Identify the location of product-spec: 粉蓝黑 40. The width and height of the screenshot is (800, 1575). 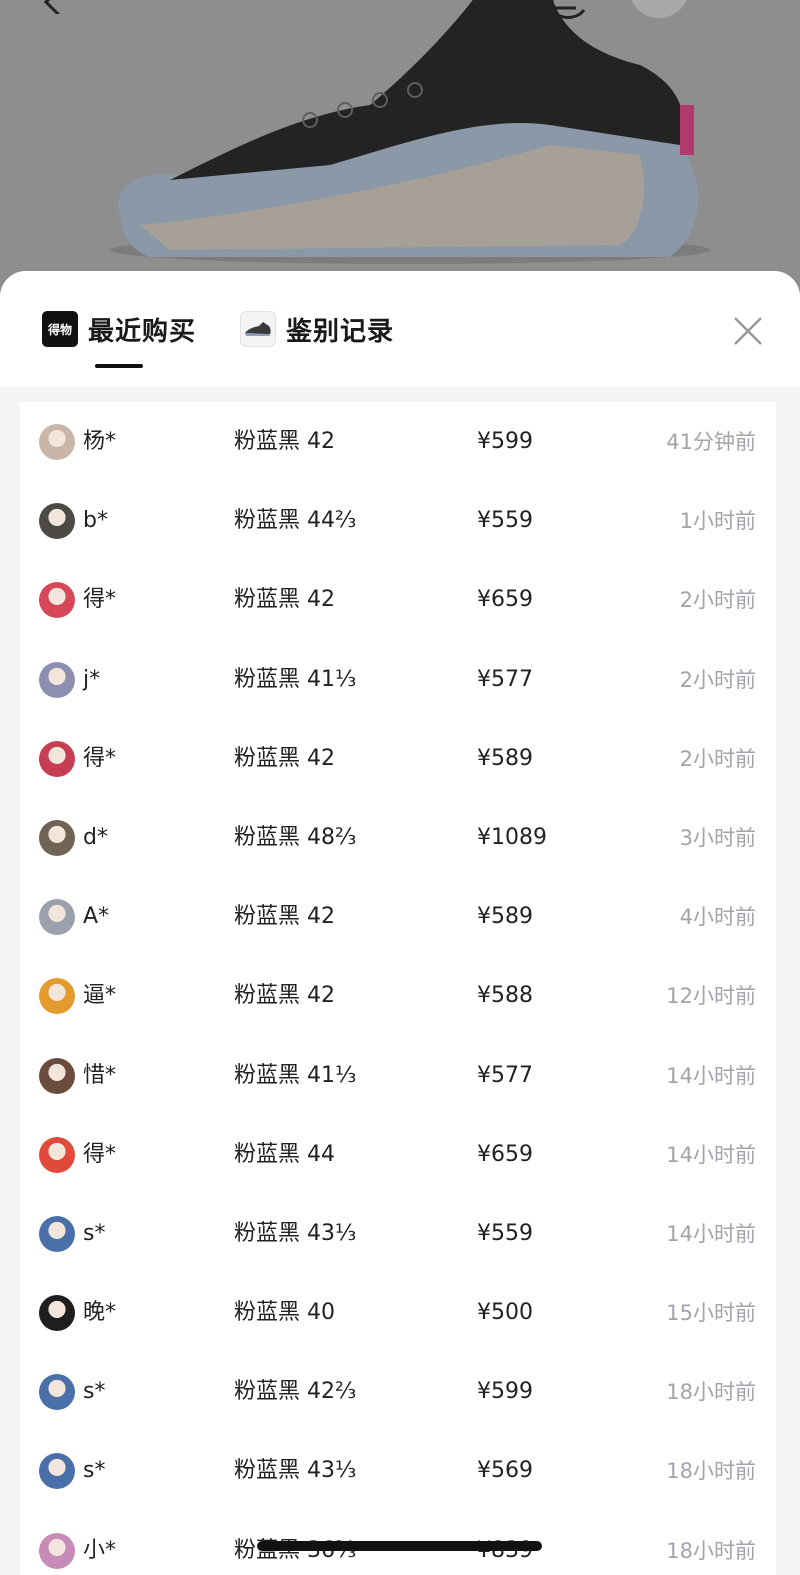
(284, 1313).